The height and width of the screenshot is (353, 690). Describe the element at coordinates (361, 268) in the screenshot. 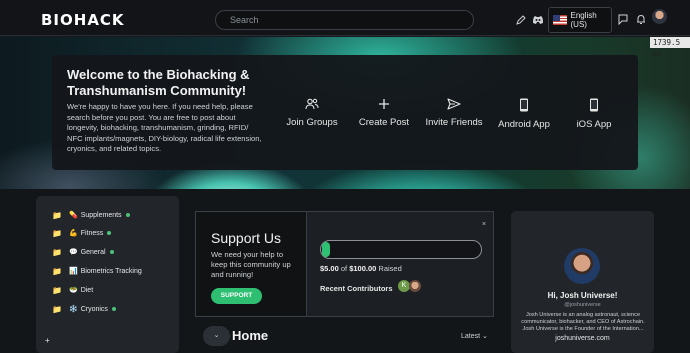

I see `raised-amount-text: $5.00 of $100.00 Raised` at that location.